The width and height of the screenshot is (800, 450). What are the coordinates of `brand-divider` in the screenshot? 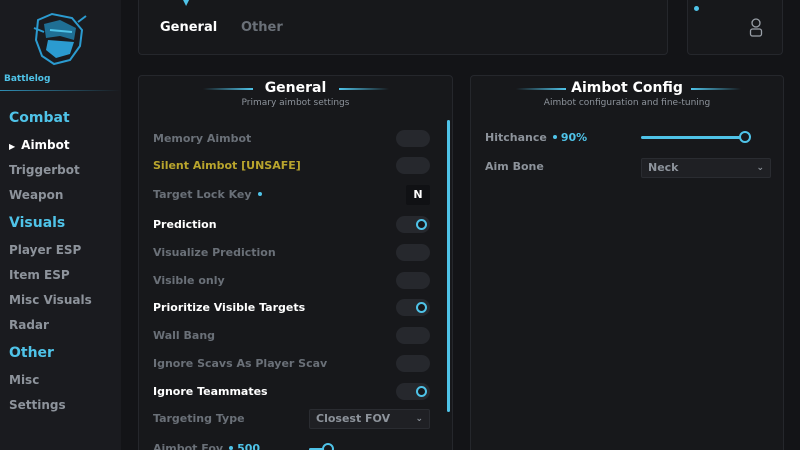 It's located at (60, 90).